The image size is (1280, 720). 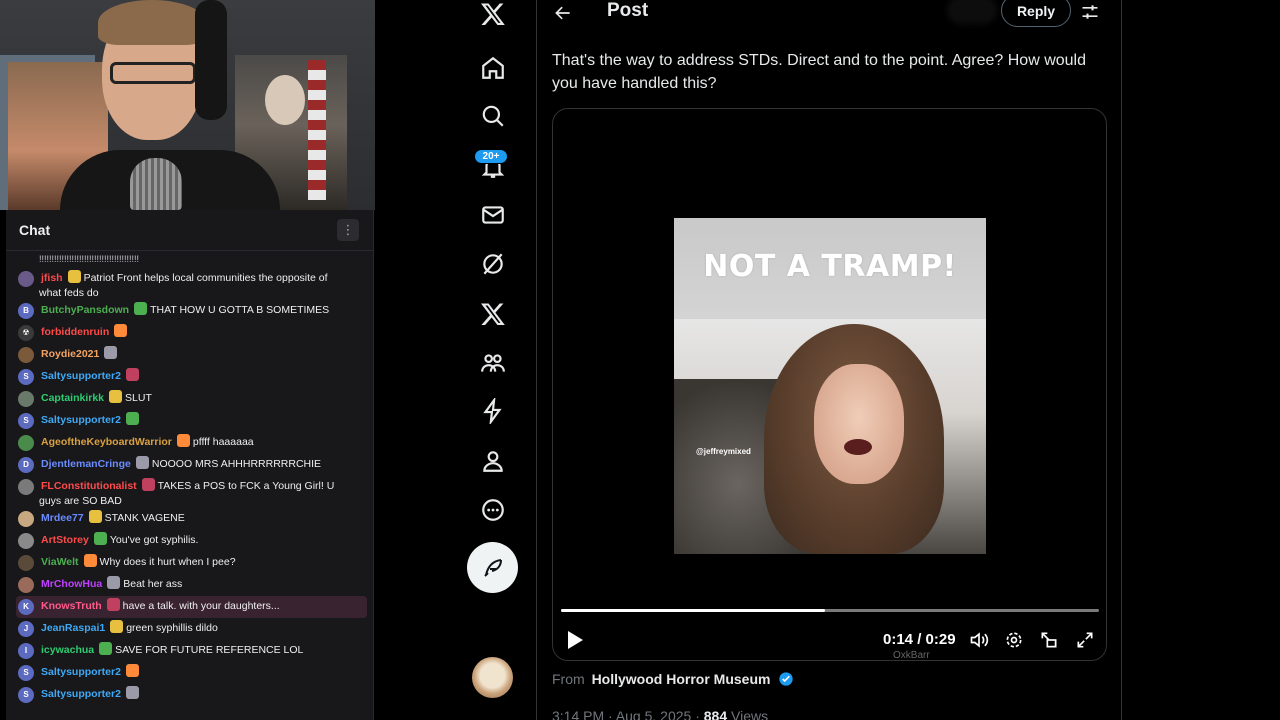 I want to click on chat-username: KnowsTruth, so click(x=71, y=606).